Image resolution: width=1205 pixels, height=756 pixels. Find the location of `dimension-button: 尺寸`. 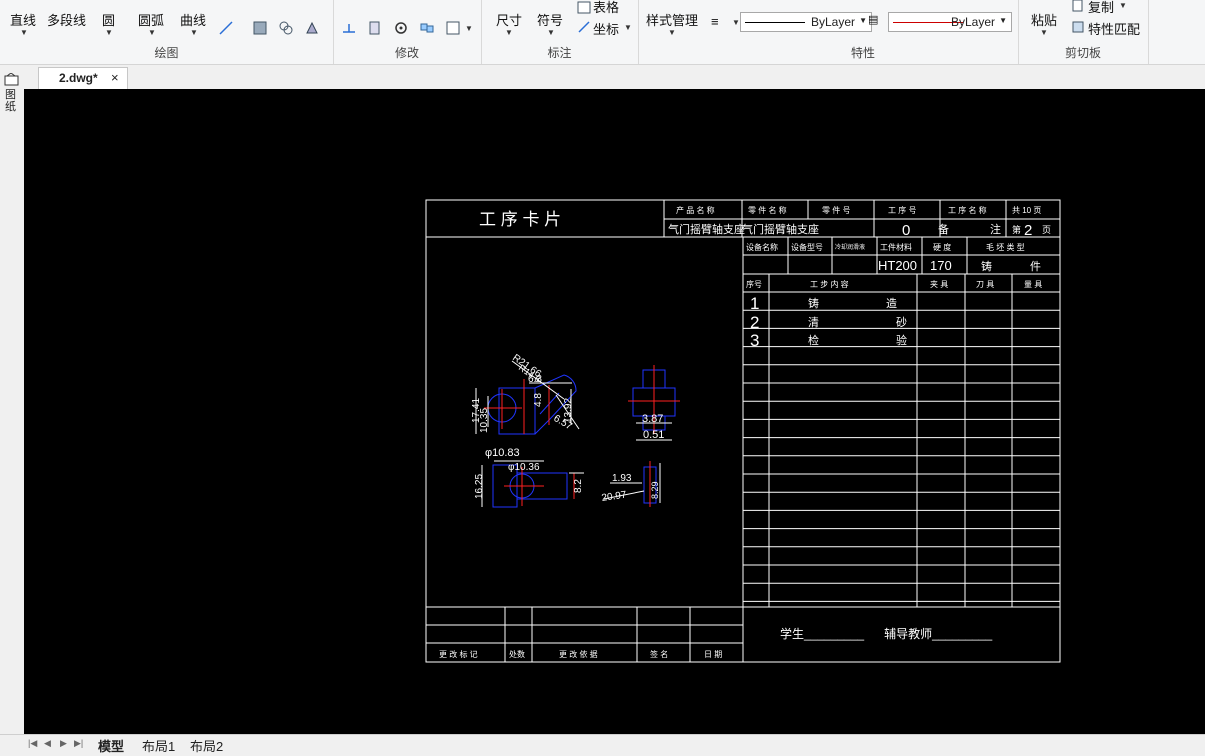

dimension-button: 尺寸 is located at coordinates (509, 19).